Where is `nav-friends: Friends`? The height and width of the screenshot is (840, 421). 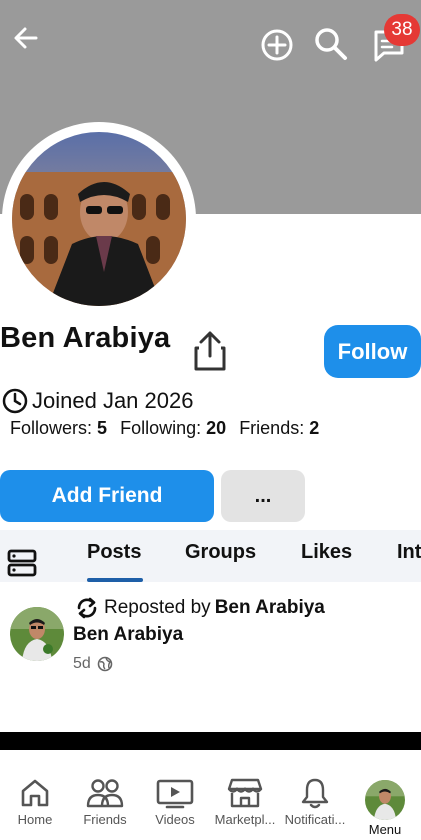 nav-friends: Friends is located at coordinates (105, 801).